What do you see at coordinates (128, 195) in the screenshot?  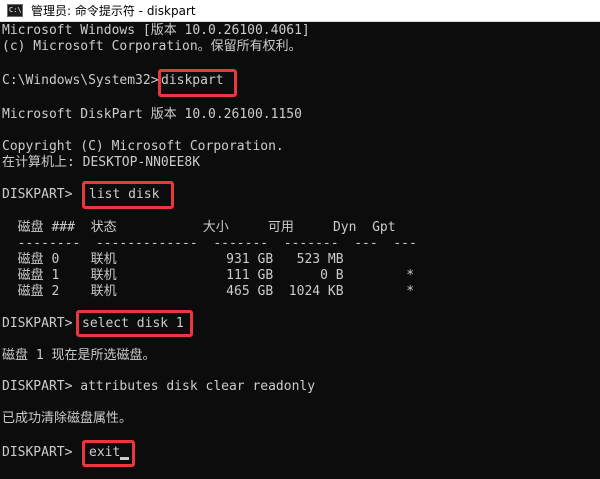 I see `list-disk-highlight` at bounding box center [128, 195].